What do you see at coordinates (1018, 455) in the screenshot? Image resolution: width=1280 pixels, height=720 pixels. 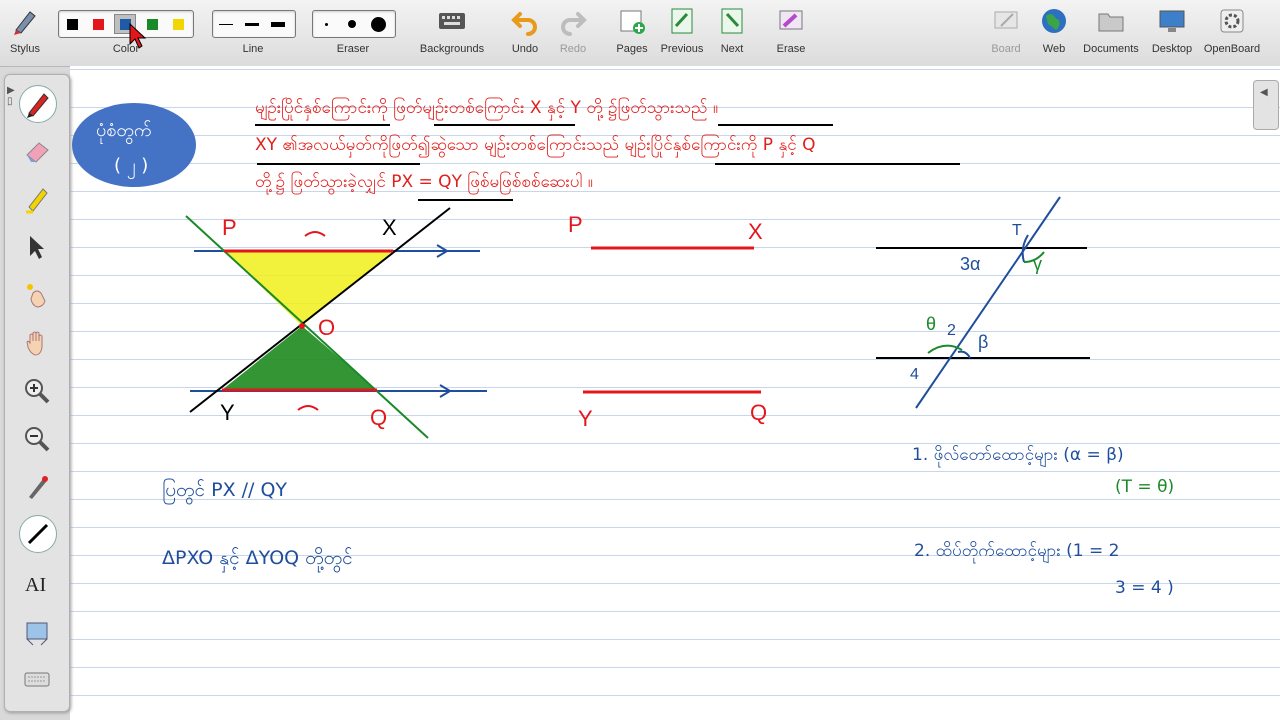 I see `note-1-alternate-angles: 1. ဖိုလ်တော်ထောင့်များ (α = β)` at bounding box center [1018, 455].